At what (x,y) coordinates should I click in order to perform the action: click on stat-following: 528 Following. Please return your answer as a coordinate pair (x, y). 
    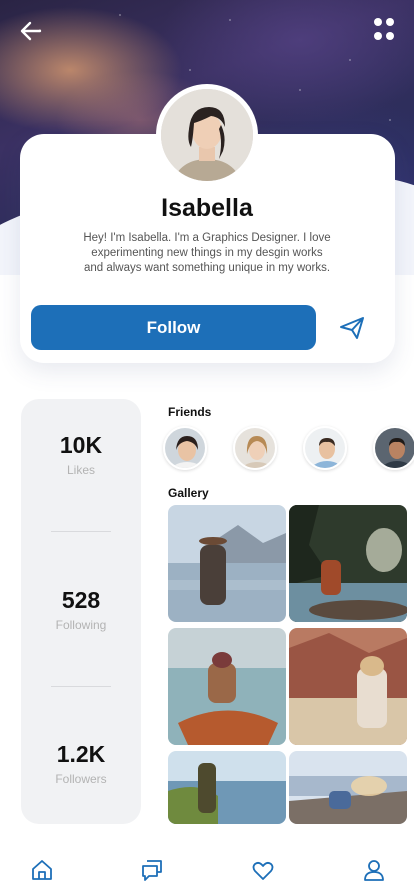
    Looking at the image, I should click on (81, 609).